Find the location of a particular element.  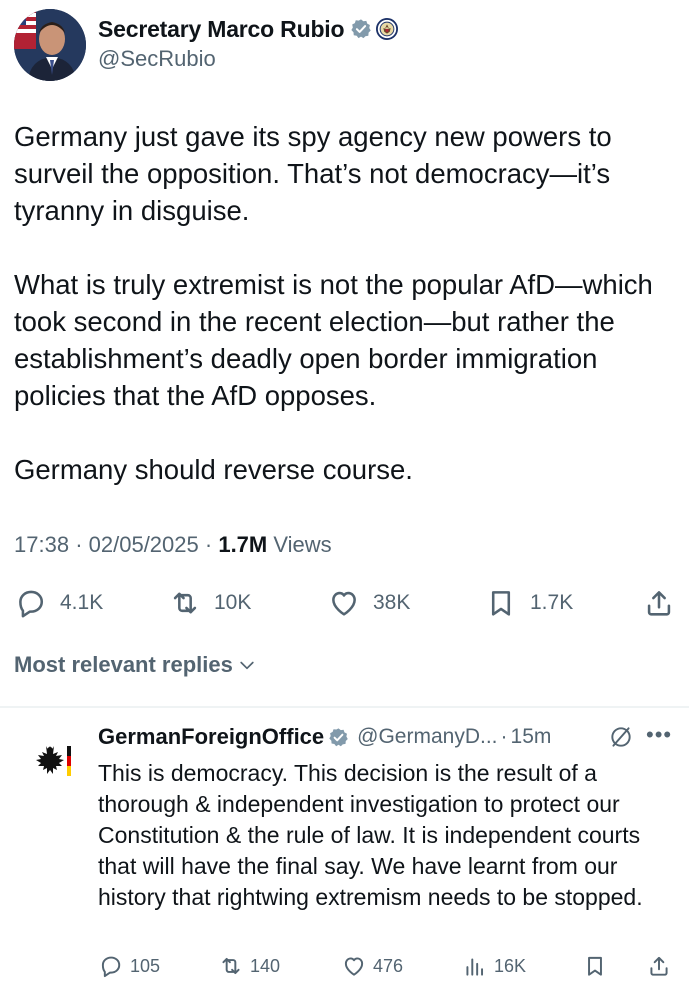

reply-bookmark-button is located at coordinates (595, 966).